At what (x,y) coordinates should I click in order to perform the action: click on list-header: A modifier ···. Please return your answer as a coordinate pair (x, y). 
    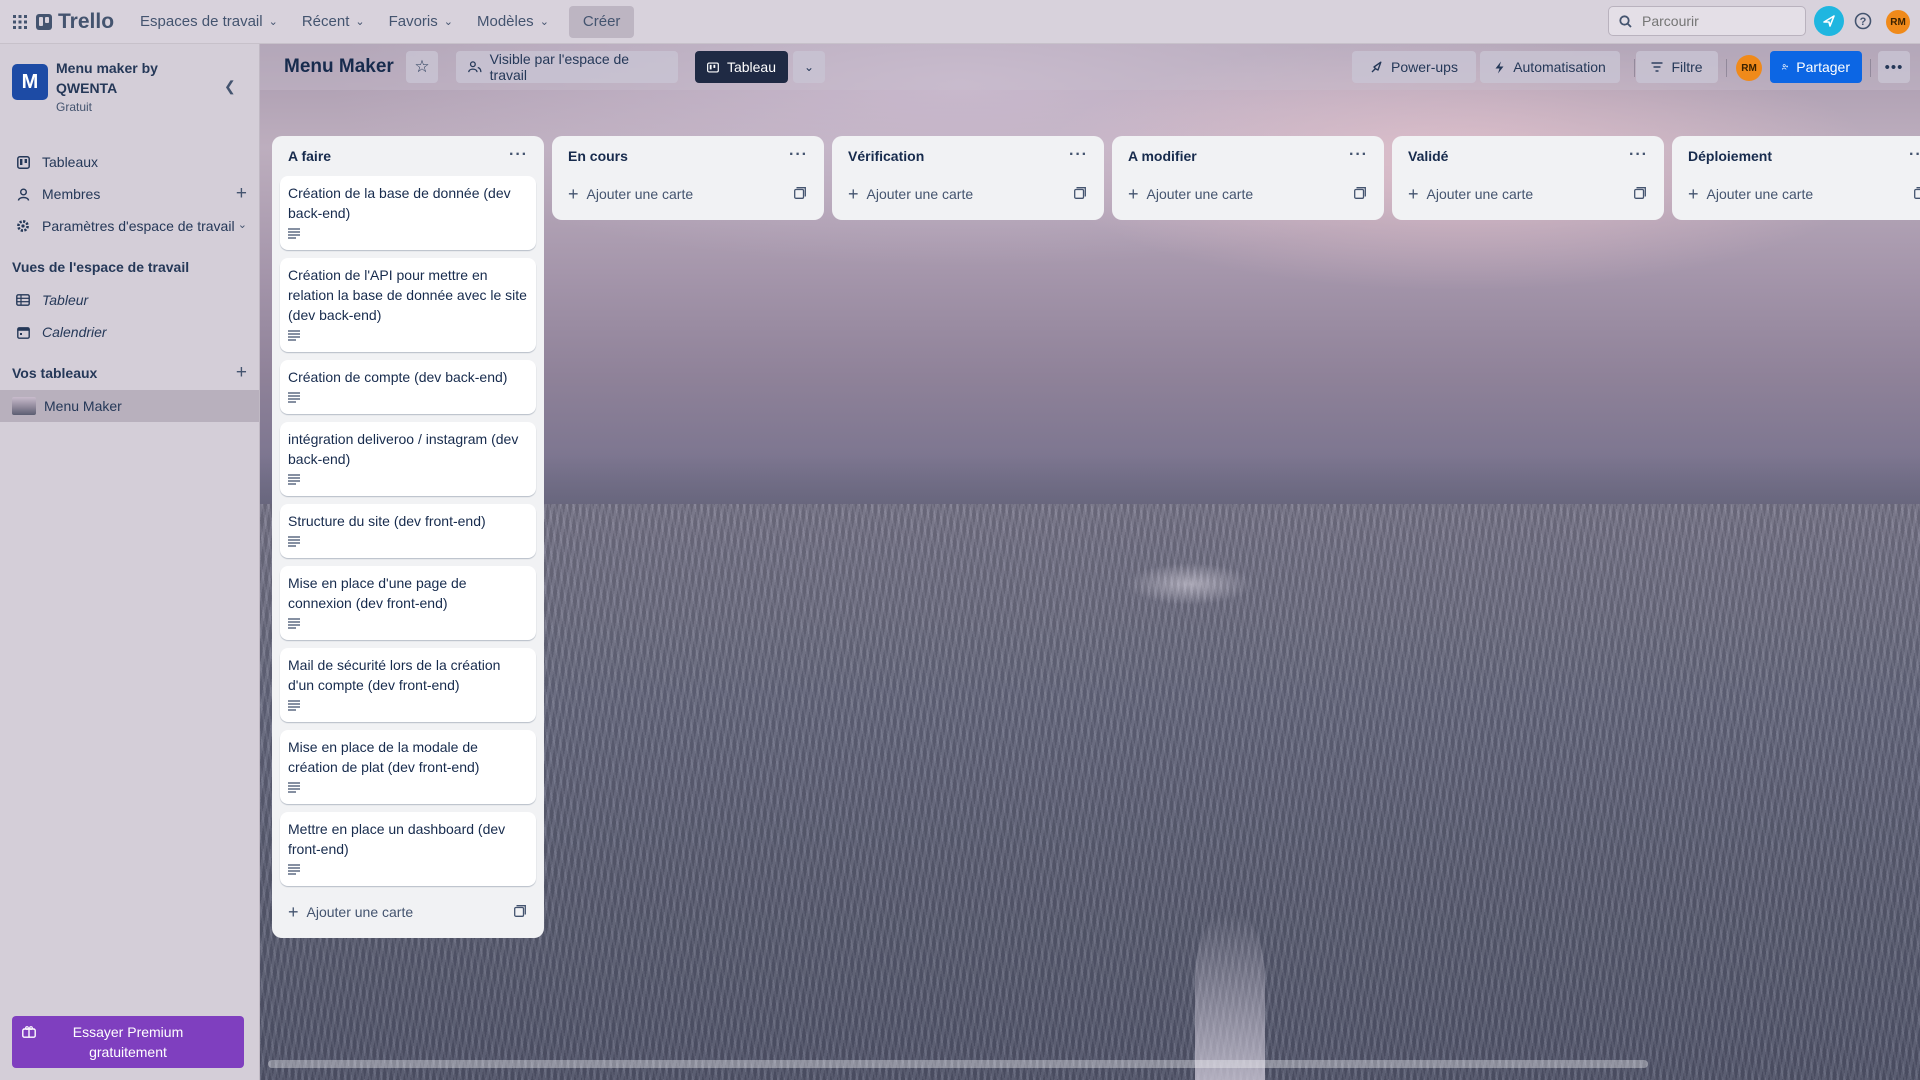
    Looking at the image, I should click on (1248, 156).